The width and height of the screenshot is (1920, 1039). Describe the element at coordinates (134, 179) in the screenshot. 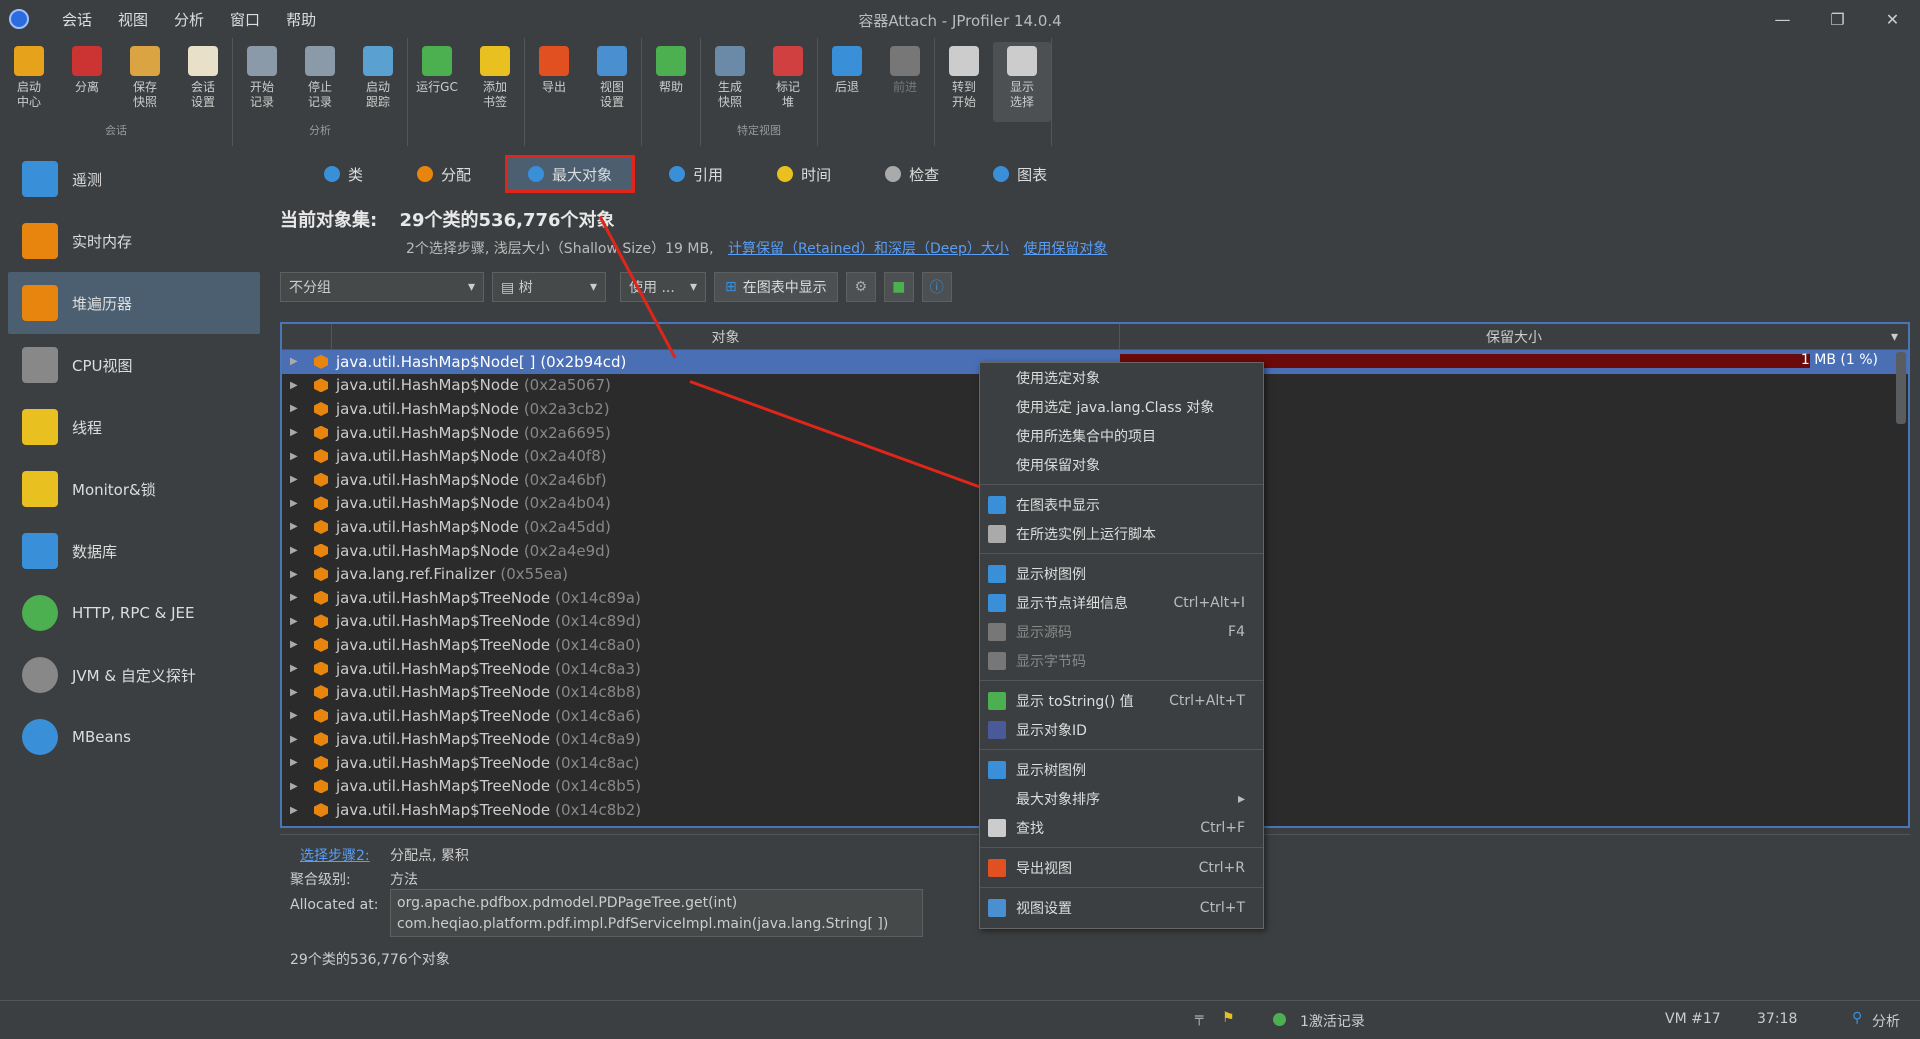

I see `sidebar-item-telemetry: 遥测` at that location.